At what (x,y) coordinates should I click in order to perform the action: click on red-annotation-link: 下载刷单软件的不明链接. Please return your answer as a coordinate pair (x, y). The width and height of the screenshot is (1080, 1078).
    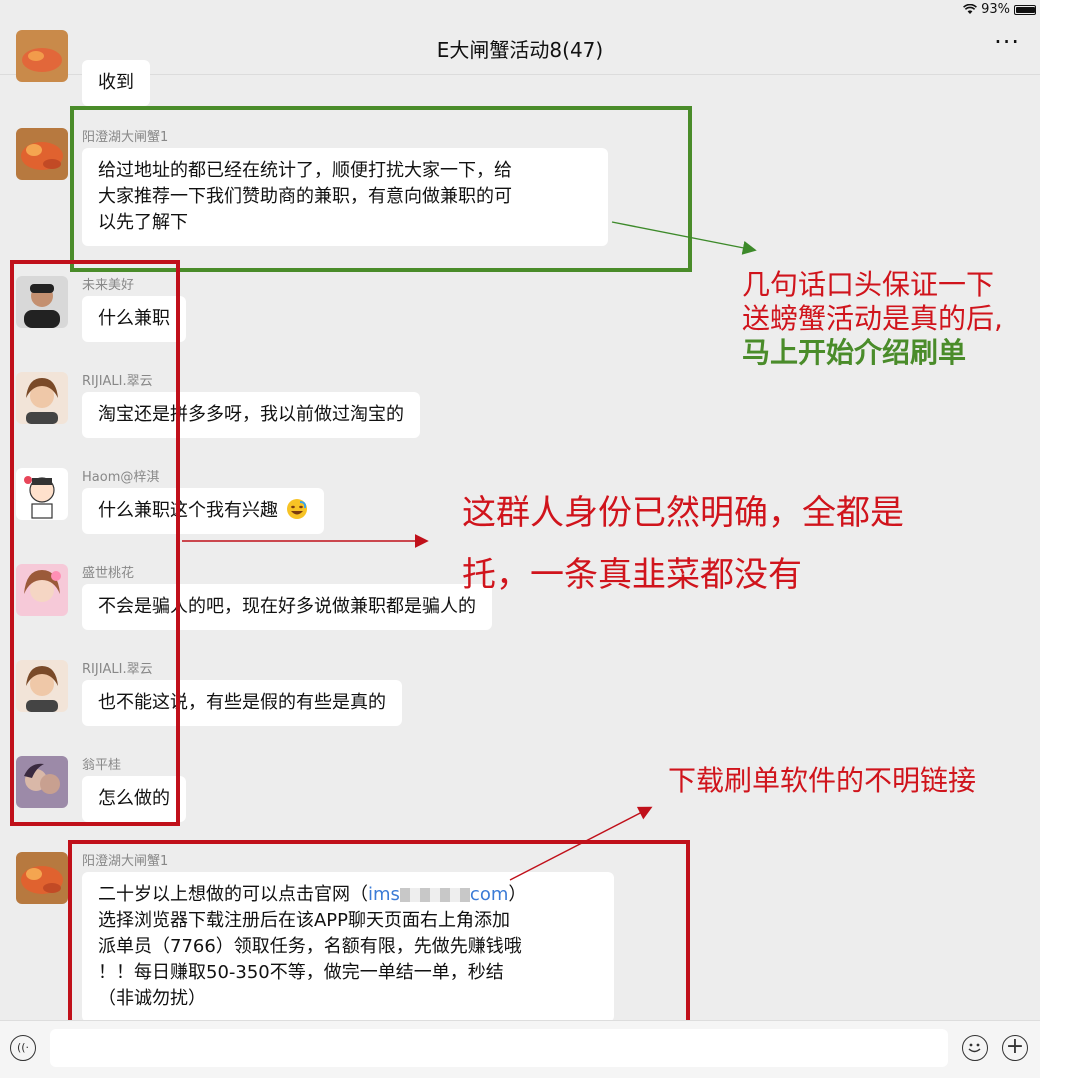
    Looking at the image, I should click on (822, 780).